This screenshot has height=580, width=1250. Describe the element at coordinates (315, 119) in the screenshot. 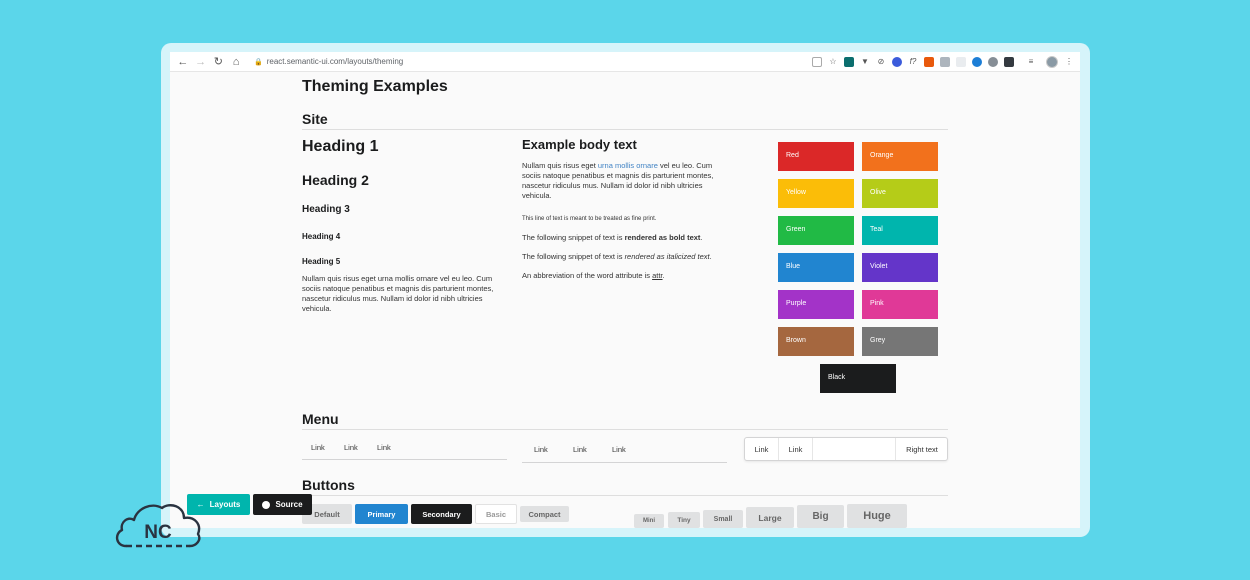

I see `site-section-title: Site` at that location.